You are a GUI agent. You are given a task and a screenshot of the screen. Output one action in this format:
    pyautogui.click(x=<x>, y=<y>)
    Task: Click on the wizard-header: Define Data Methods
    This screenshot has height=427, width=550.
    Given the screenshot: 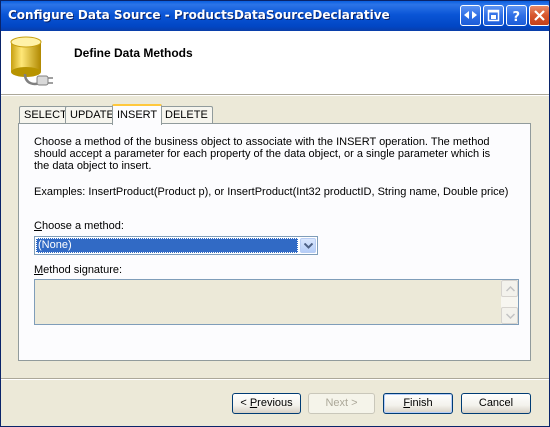 What is the action you would take?
    pyautogui.click(x=275, y=62)
    